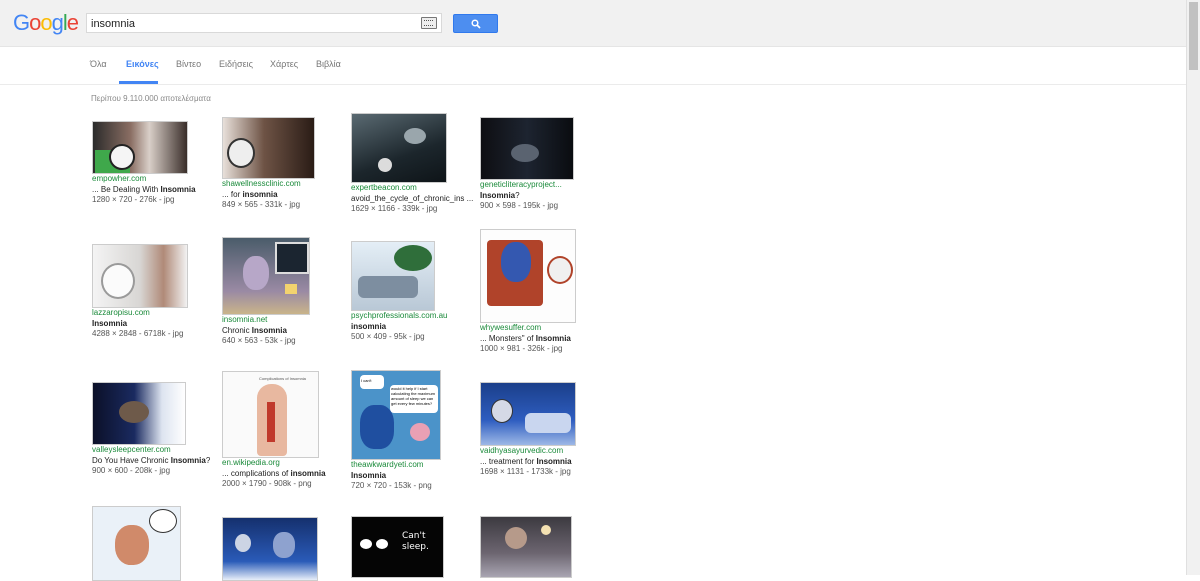  Describe the element at coordinates (144, 190) in the screenshot. I see `result-caption: ... Be Dealing With Insomnia` at that location.